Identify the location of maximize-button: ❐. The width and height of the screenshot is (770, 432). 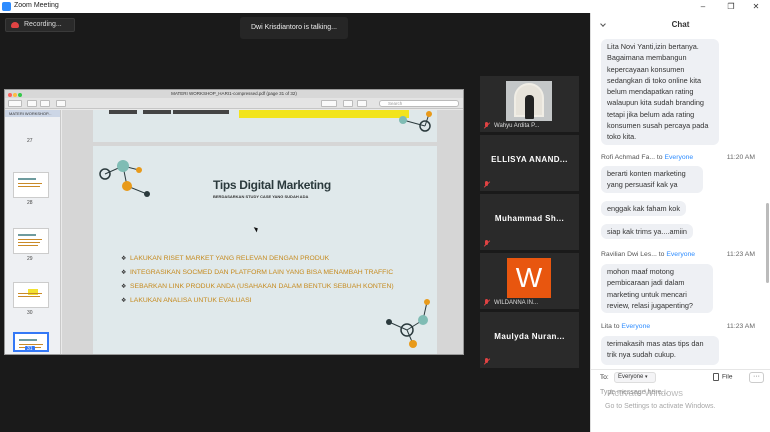
(731, 6).